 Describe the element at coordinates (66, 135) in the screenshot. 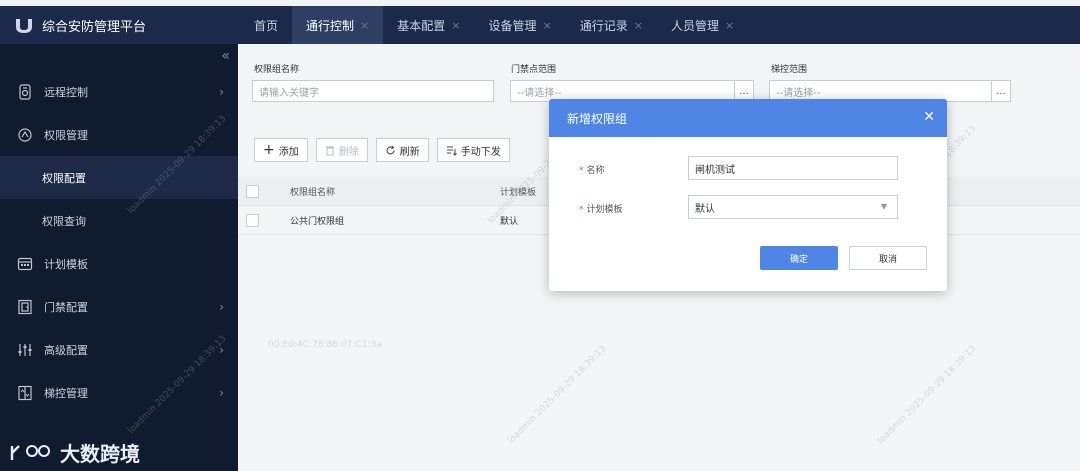

I see `sidebar-item-label: 权限管理` at that location.